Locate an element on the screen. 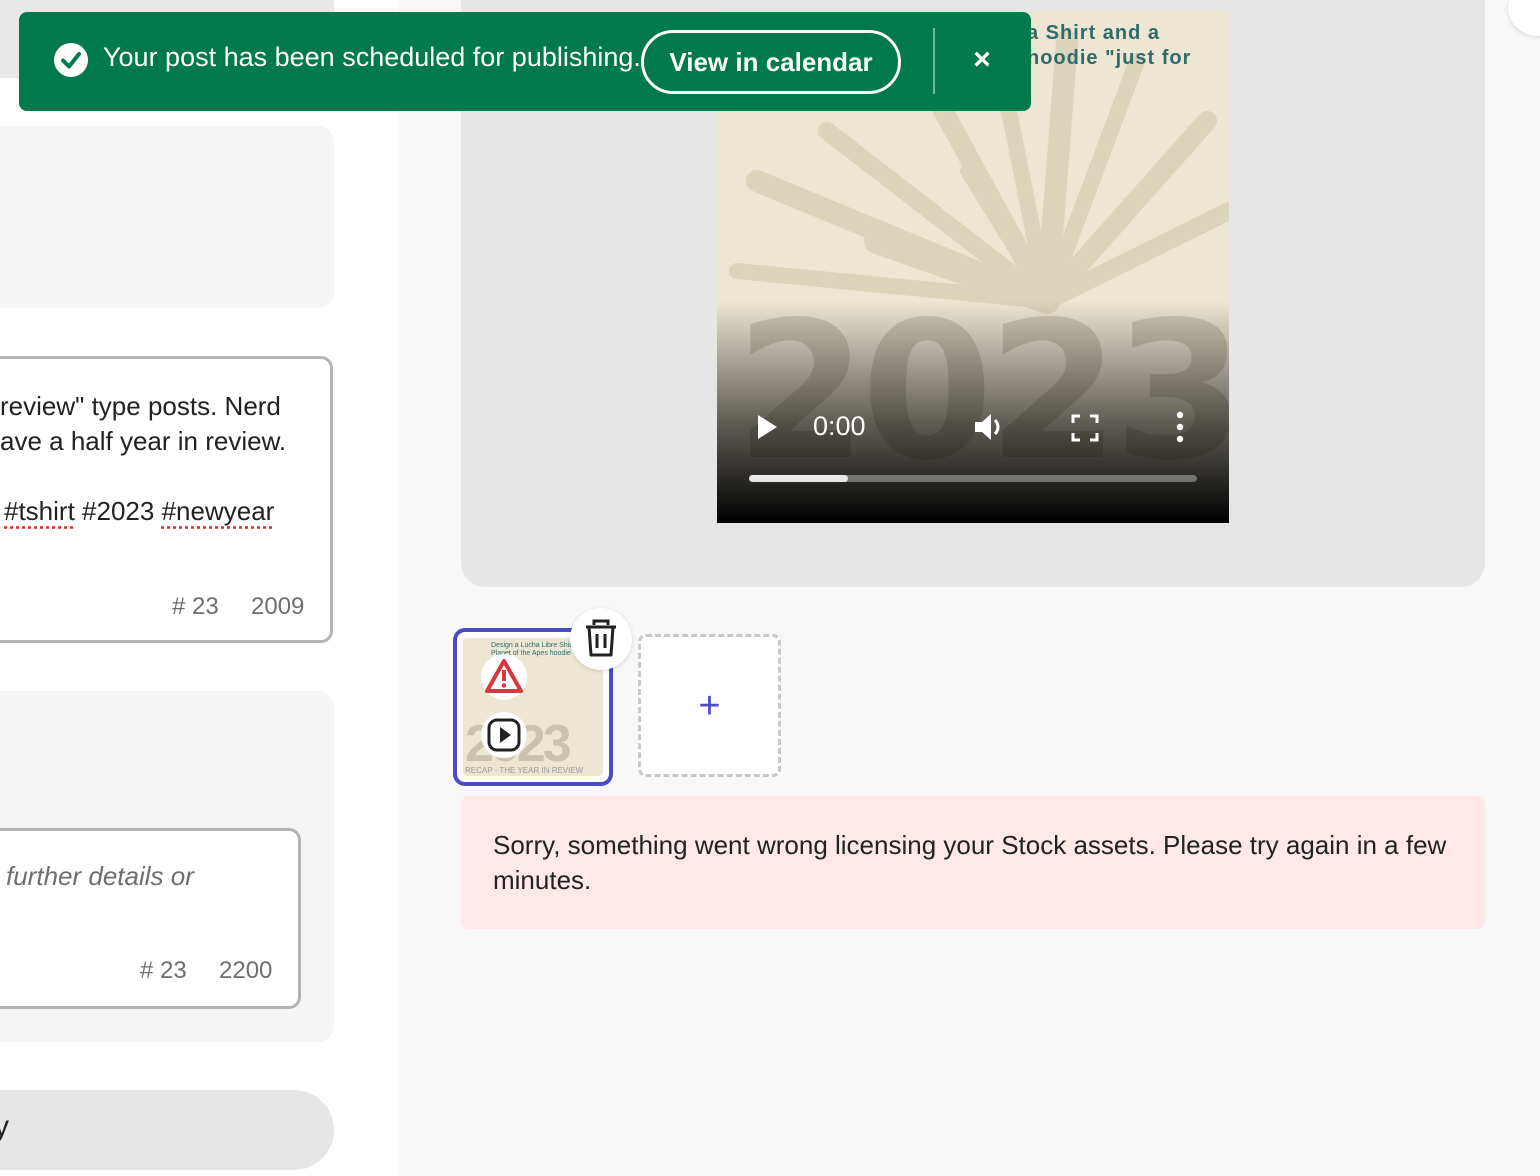 The image size is (1540, 1176). trash-icon is located at coordinates (601, 638).